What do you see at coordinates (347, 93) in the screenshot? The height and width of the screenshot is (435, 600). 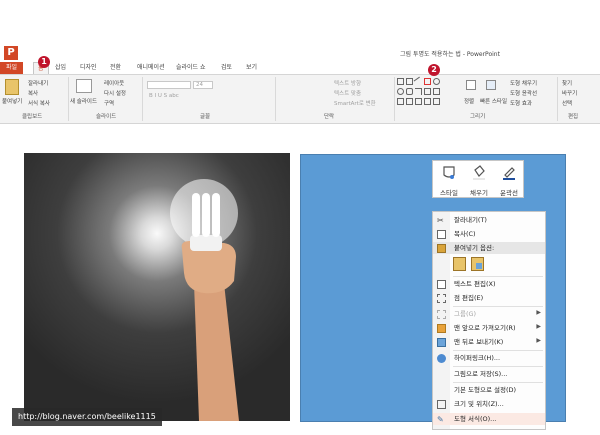 I see `align-text-button: 텍스트 맞춤` at bounding box center [347, 93].